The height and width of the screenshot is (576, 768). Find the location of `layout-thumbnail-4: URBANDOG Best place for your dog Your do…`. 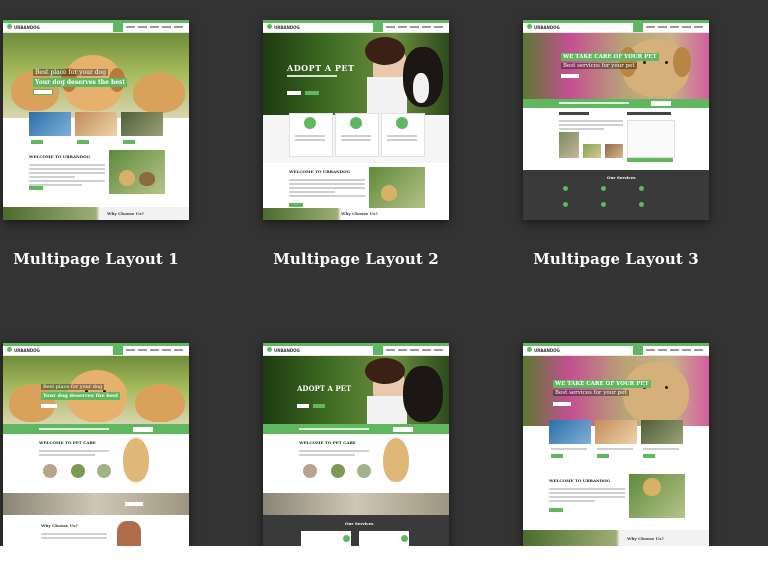

layout-thumbnail-4: URBANDOG Best place for your dog Your do… is located at coordinates (96, 444).